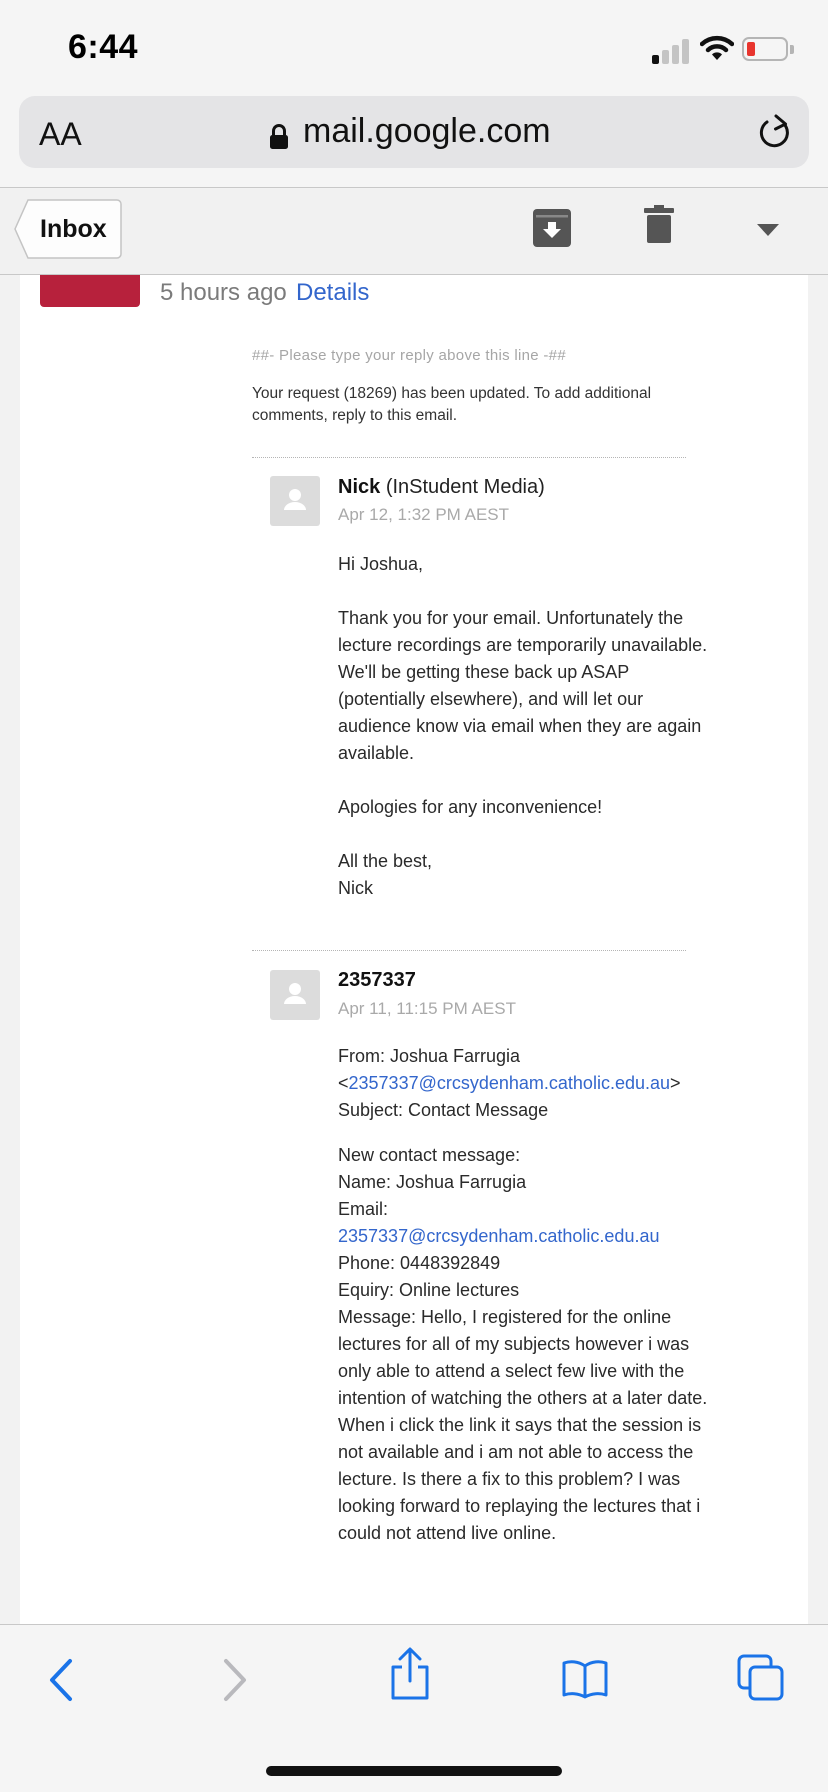 This screenshot has width=828, height=1792. I want to click on archive-icon, so click(552, 228).